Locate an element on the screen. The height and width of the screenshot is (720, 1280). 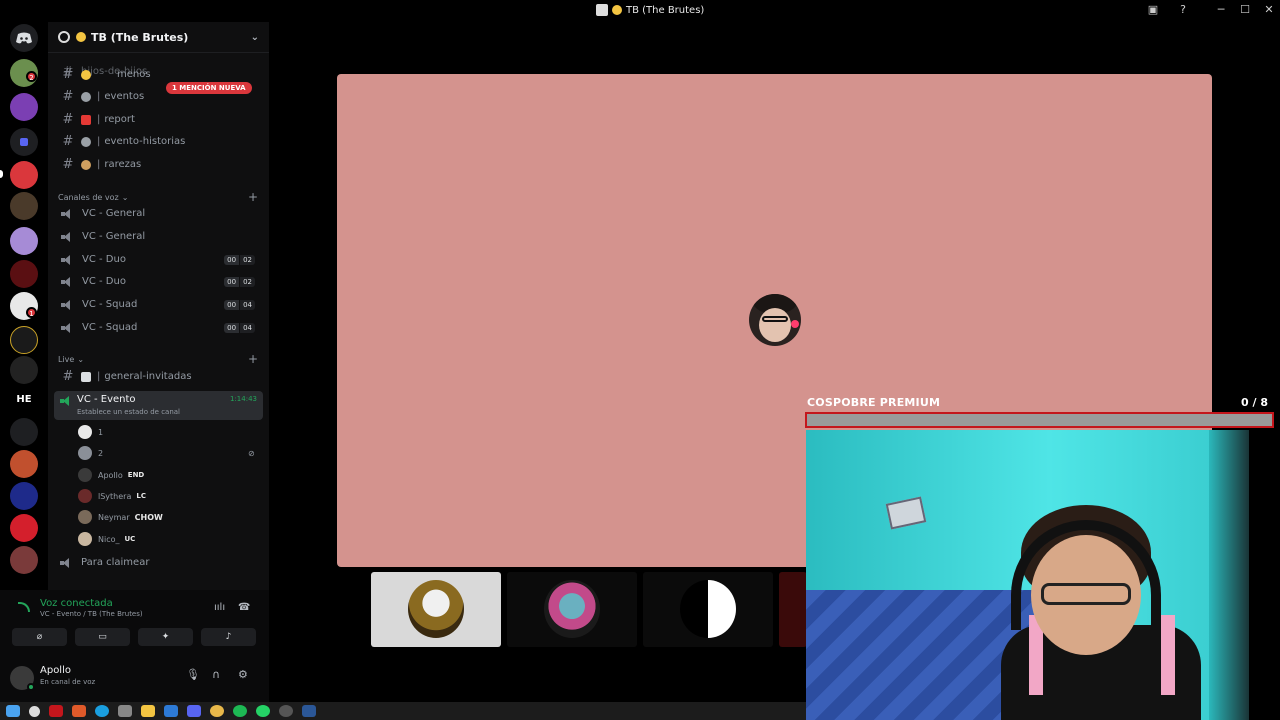
voice-channel-duo-2: VC - Duo 00 02 is located at coordinates (159, 281).